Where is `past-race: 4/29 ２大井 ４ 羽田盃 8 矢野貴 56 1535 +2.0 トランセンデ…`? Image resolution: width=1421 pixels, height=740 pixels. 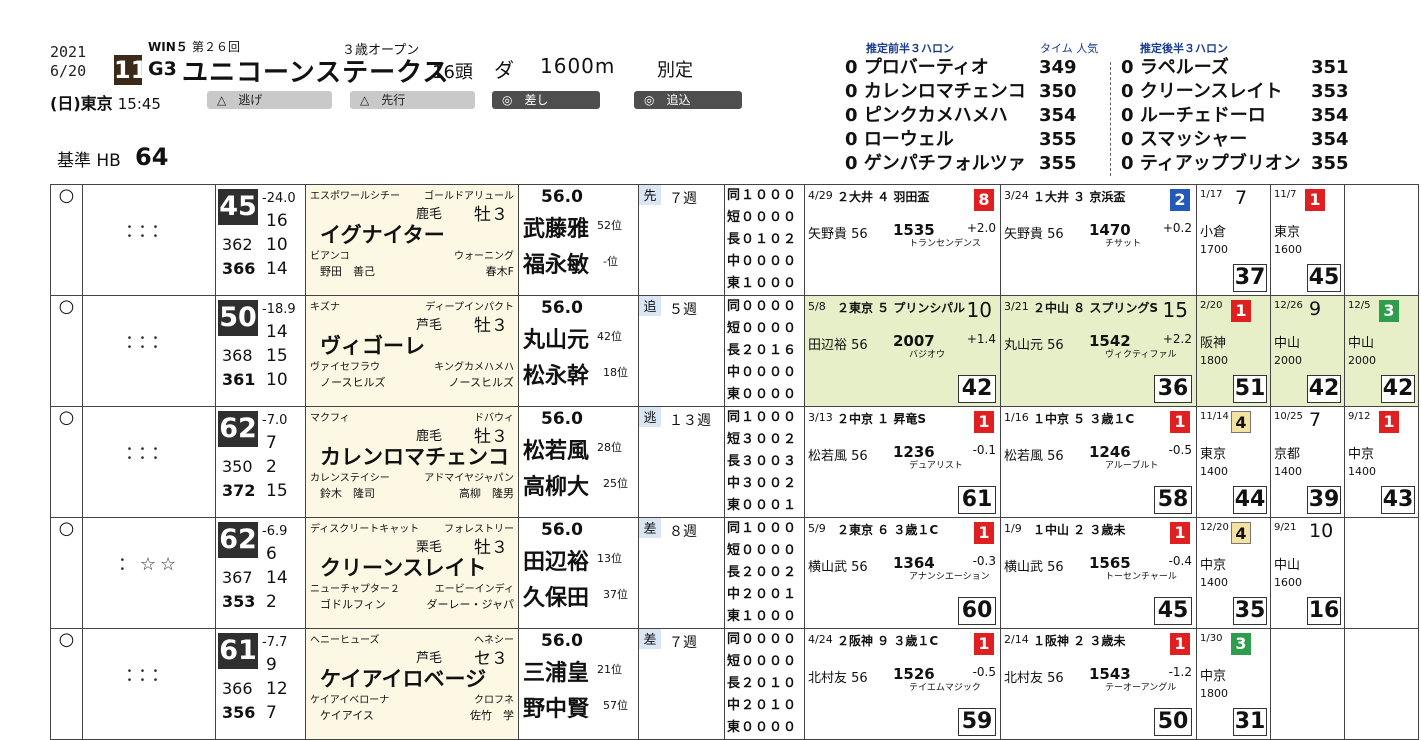 past-race: 4/29 ２大井 ４ 羽田盃 8 矢野貴 56 1535 +2.0 トランセンデ… is located at coordinates (902, 240).